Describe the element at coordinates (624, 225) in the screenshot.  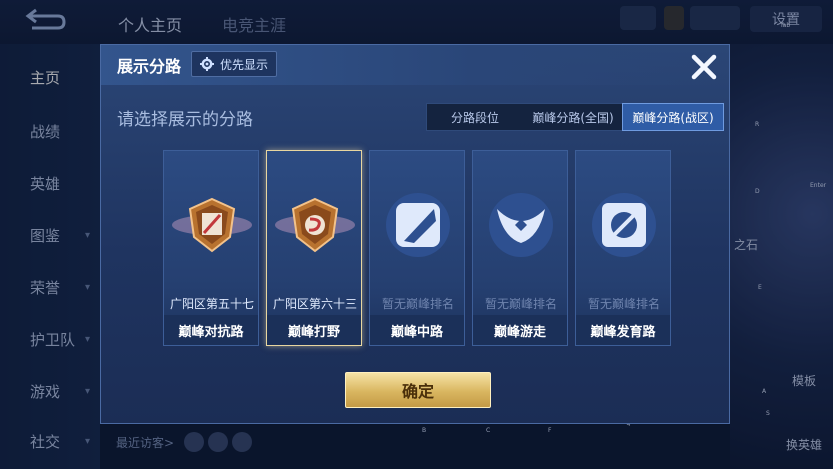
I see `marksman-lane-icon` at that location.